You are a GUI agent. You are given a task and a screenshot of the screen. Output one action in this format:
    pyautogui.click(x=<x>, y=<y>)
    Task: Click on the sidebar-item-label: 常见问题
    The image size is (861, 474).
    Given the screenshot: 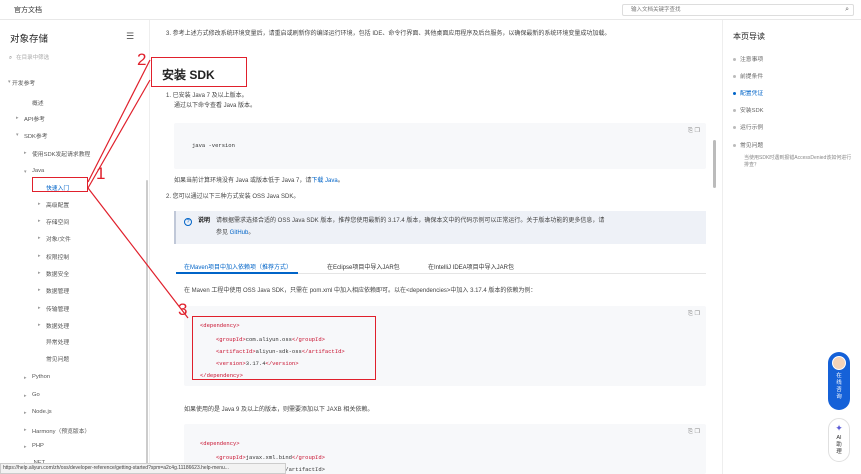 What is the action you would take?
    pyautogui.click(x=58, y=360)
    